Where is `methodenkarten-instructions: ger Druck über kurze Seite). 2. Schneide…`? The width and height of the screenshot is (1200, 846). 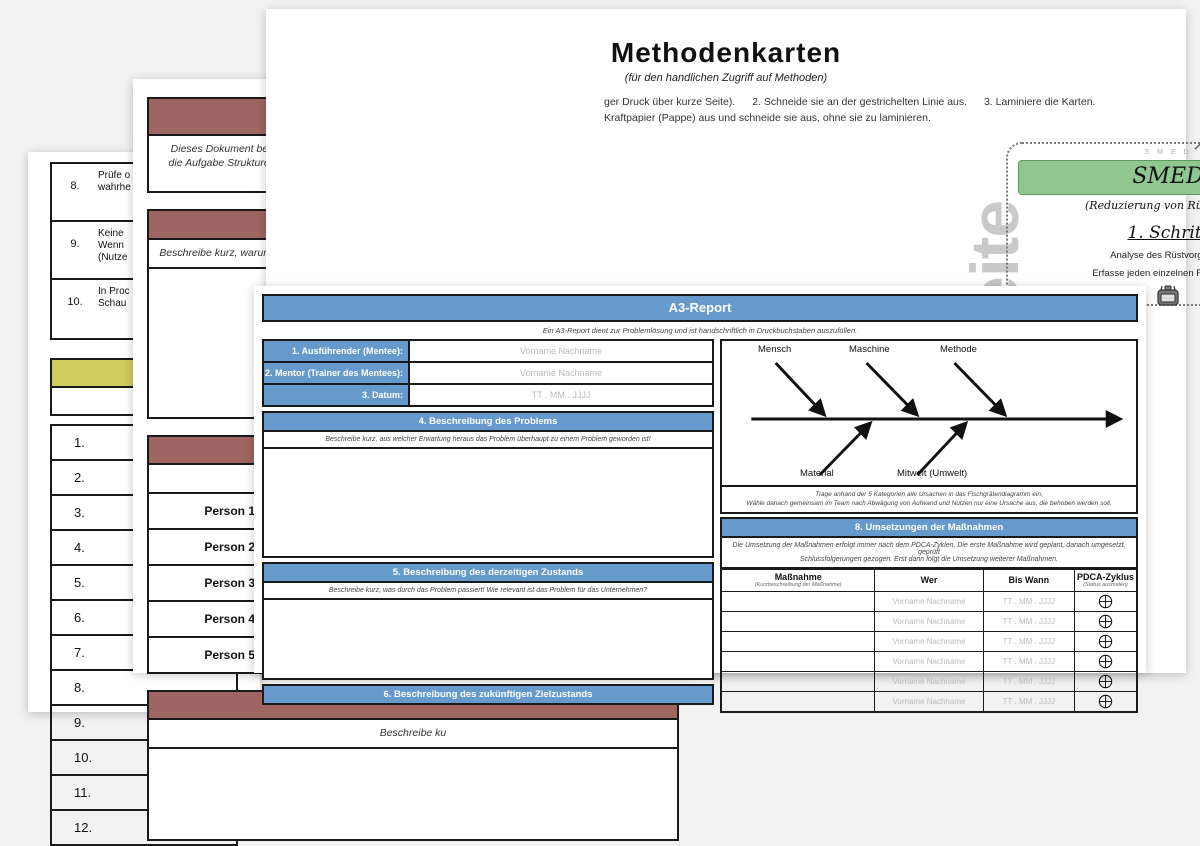
methodenkarten-instructions: ger Druck über kurze Seite). 2. Schneide… is located at coordinates (884, 110).